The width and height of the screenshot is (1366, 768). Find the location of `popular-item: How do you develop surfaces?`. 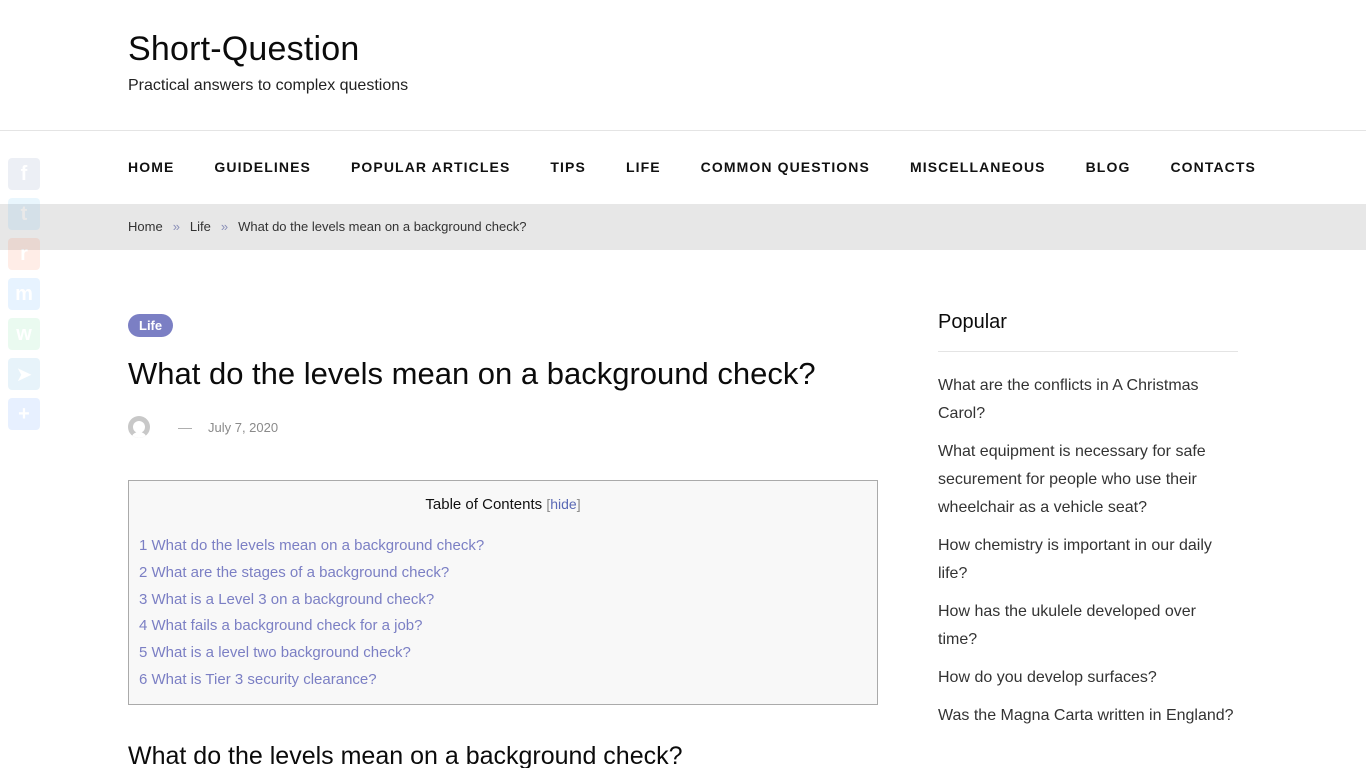

popular-item: How do you develop surfaces? is located at coordinates (1088, 678).